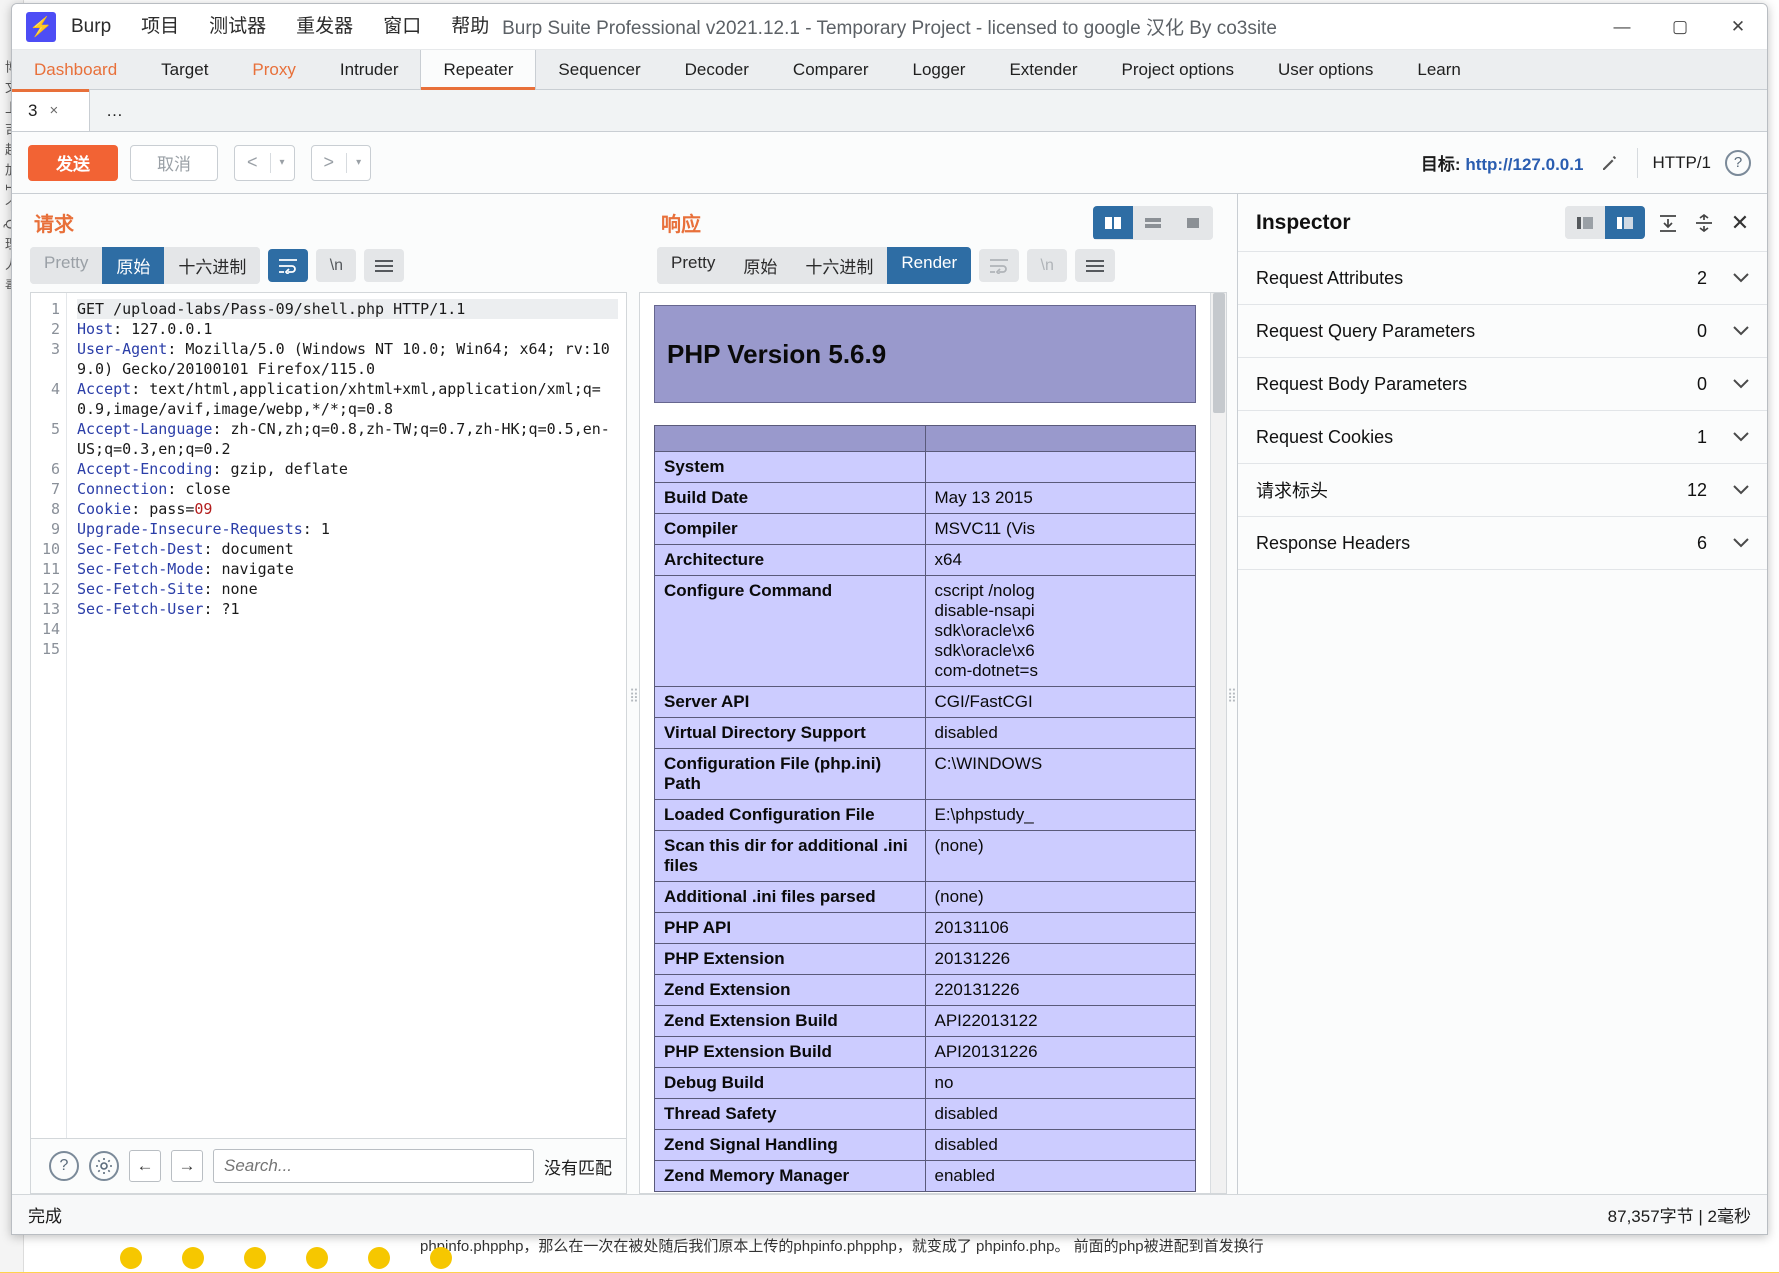  What do you see at coordinates (133, 265) in the screenshot?
I see `request-format-raw: 原始` at bounding box center [133, 265].